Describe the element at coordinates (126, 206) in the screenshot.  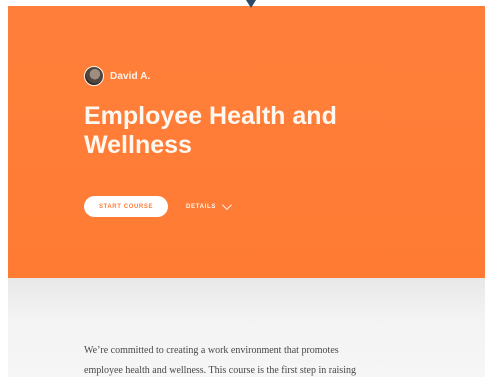
I see `start-course-button: START COURSE` at that location.